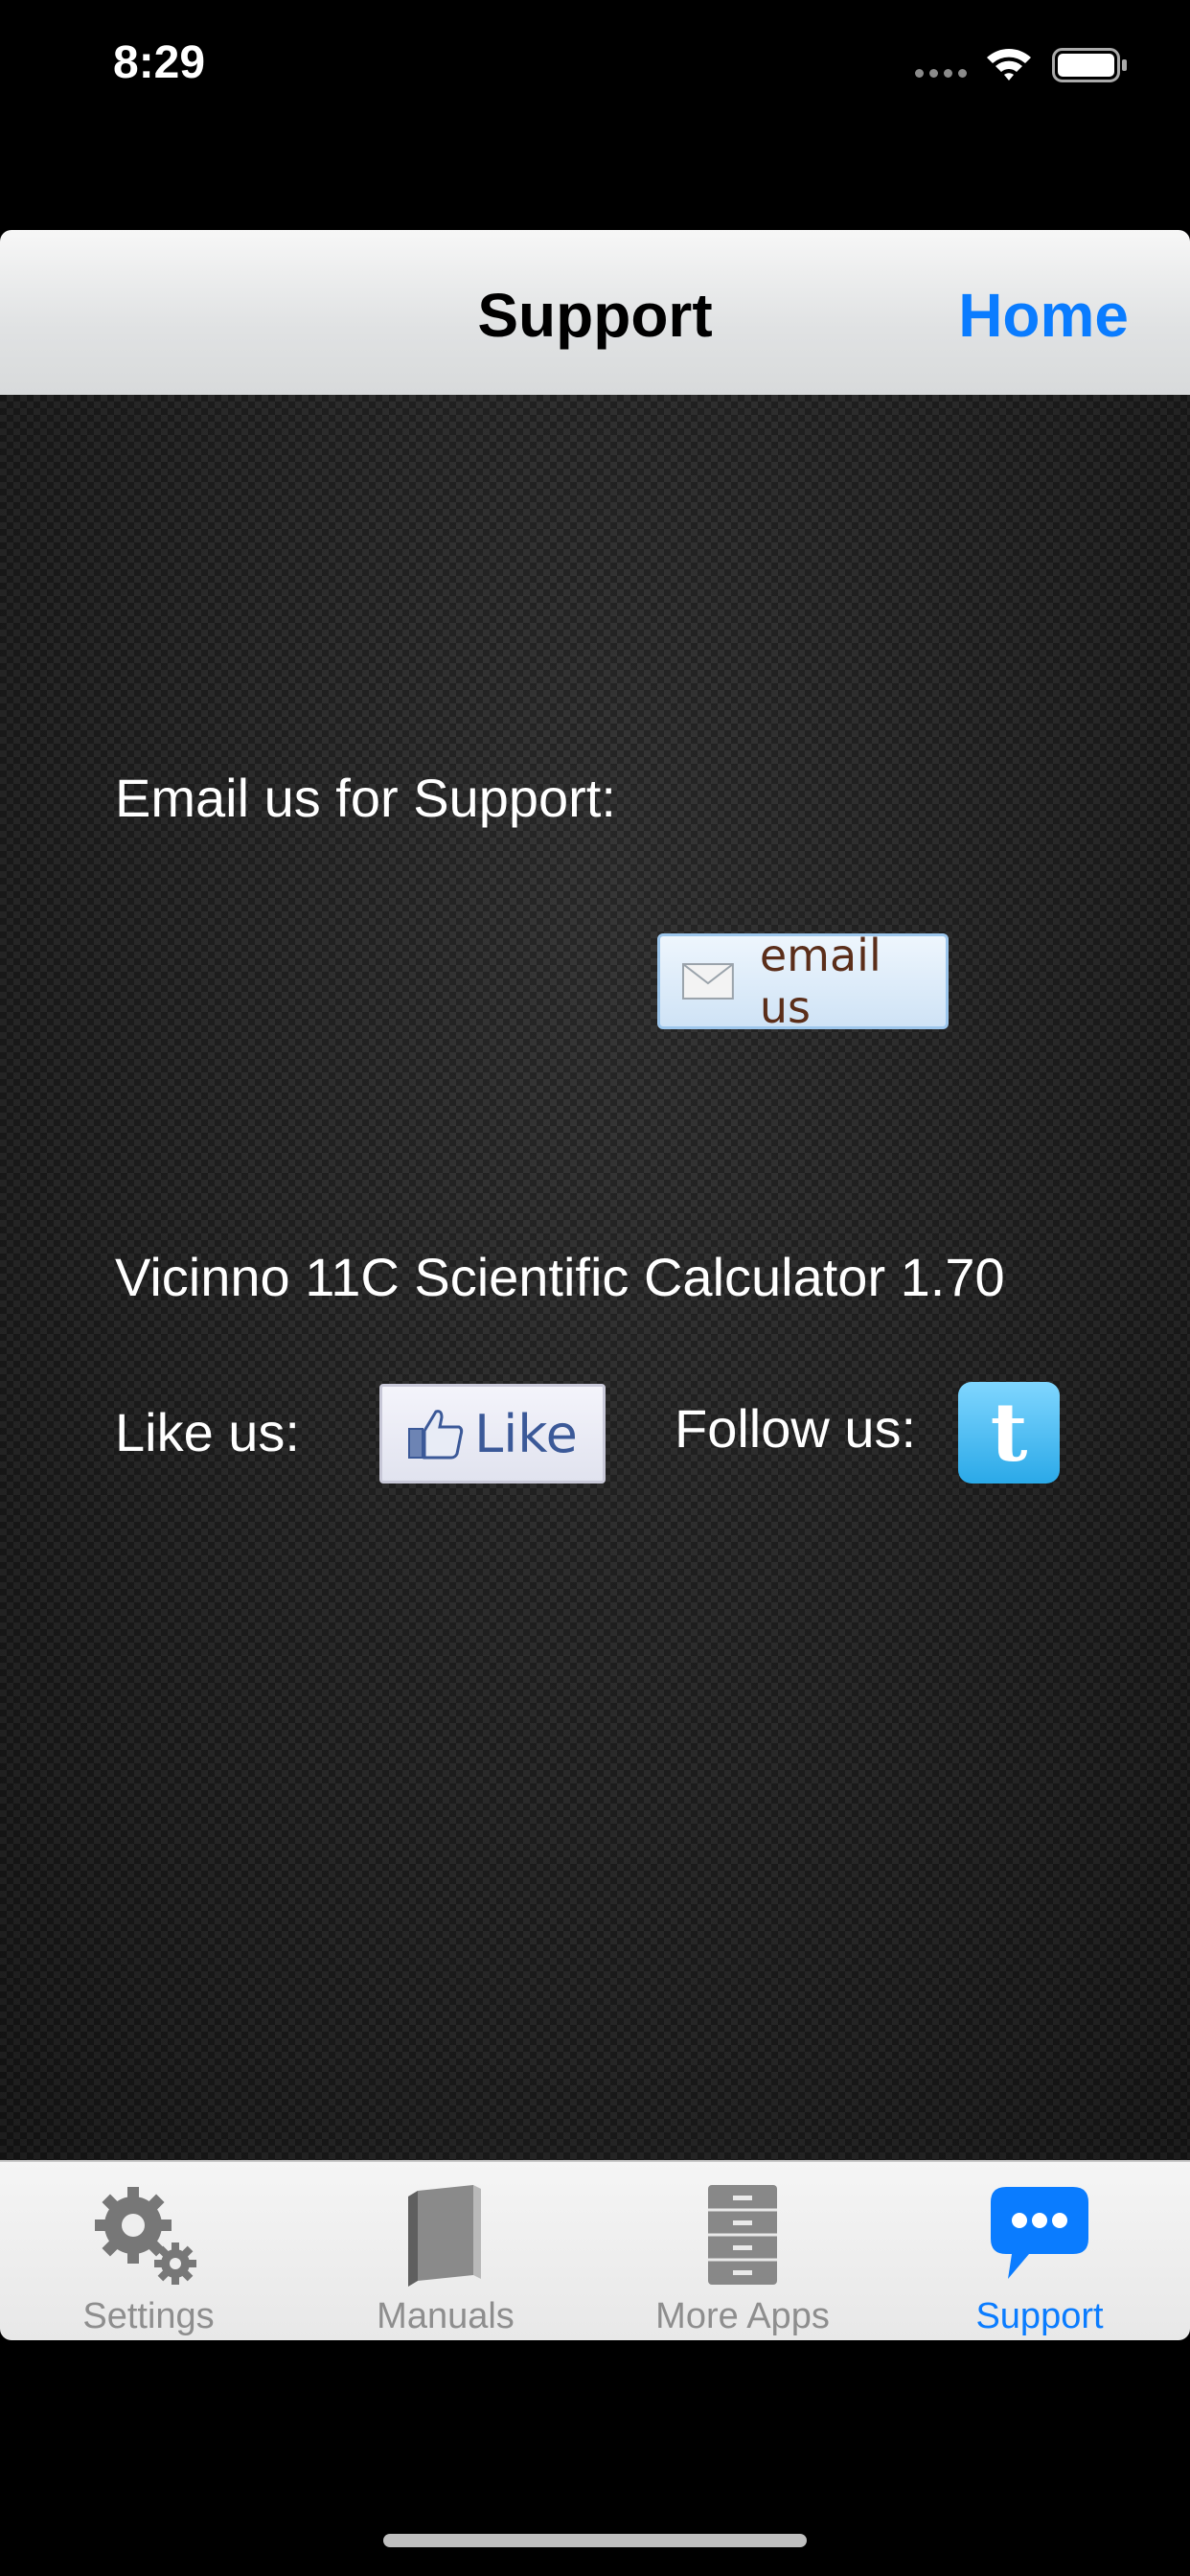 Image resolution: width=1190 pixels, height=2576 pixels. I want to click on status-bar: 8:29, so click(595, 67).